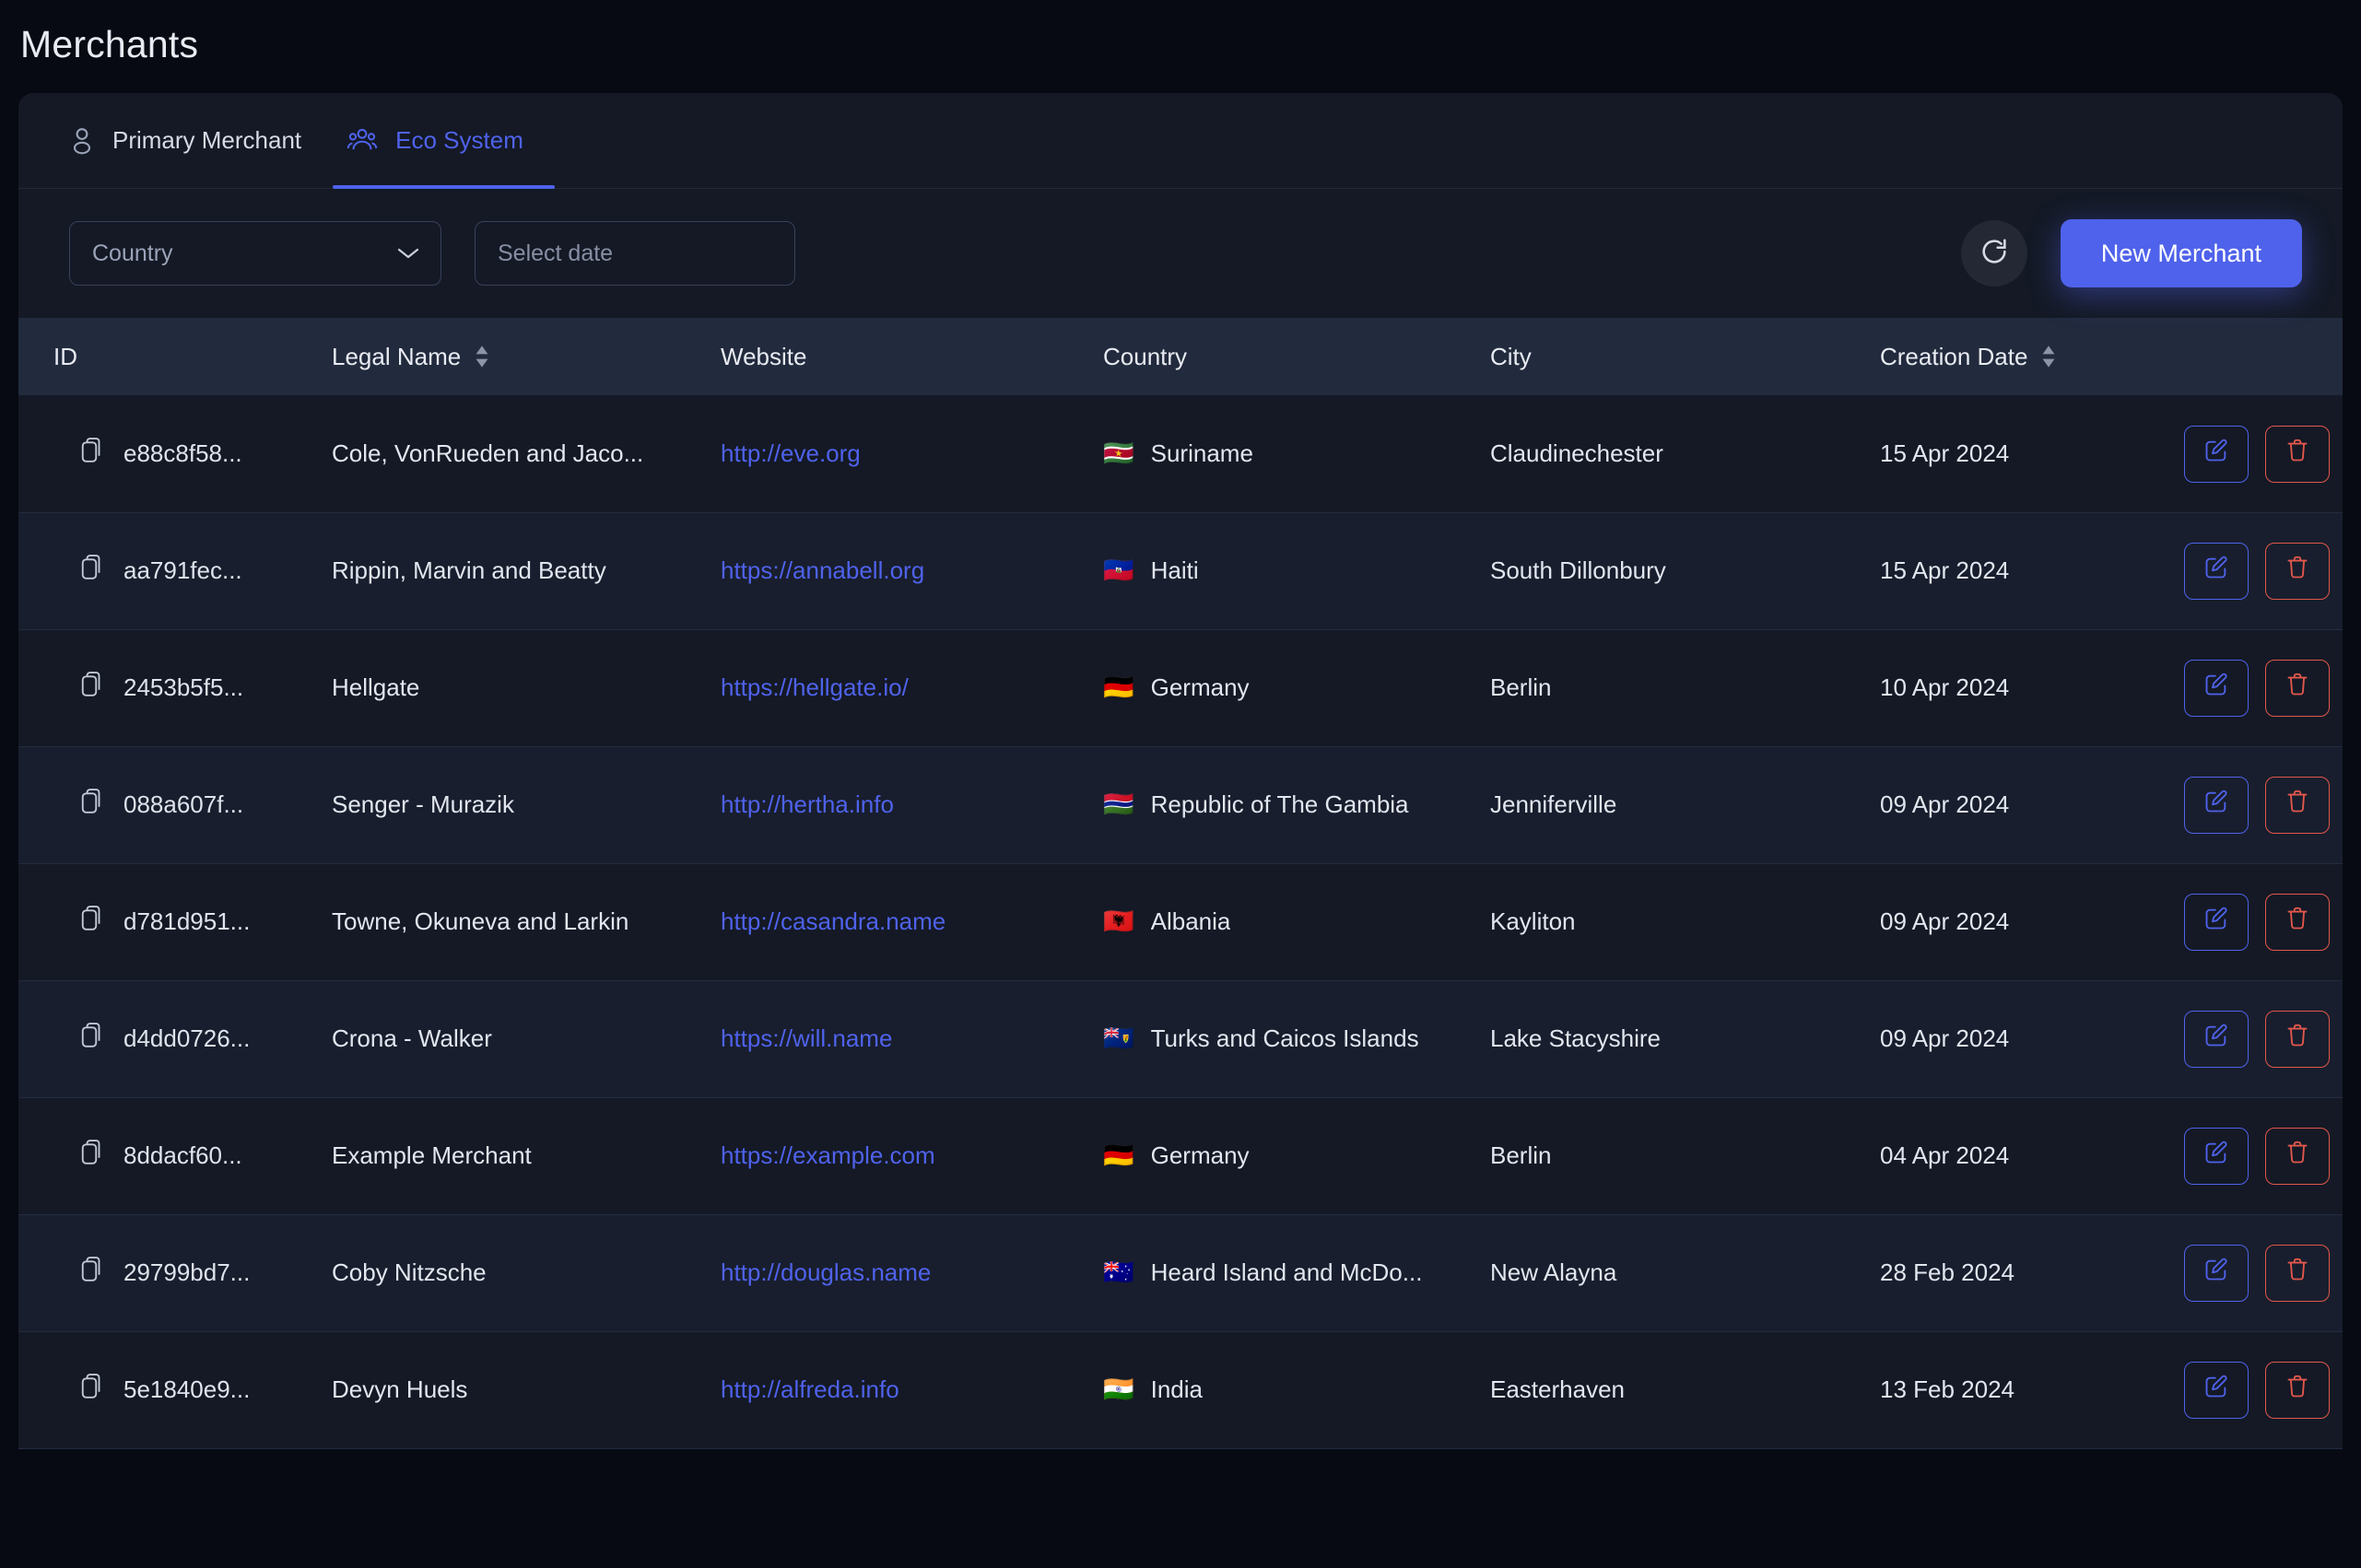  I want to click on cell-city: Jenniferville, so click(1676, 805).